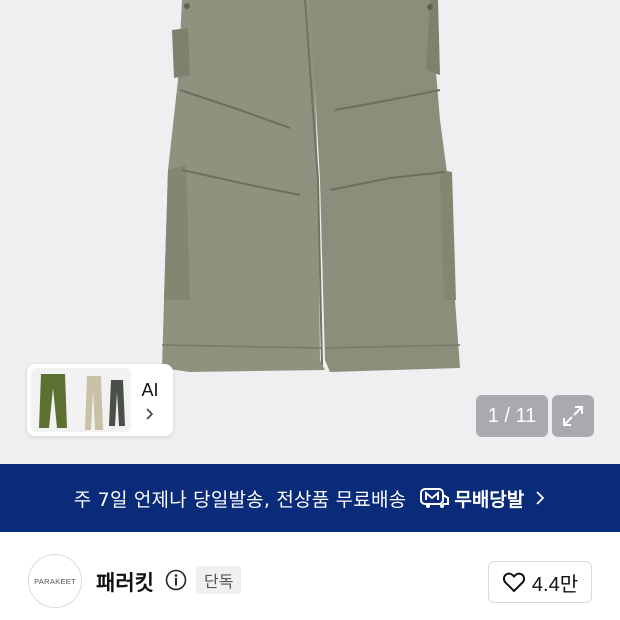  I want to click on variant-thumbnails, so click(81, 400).